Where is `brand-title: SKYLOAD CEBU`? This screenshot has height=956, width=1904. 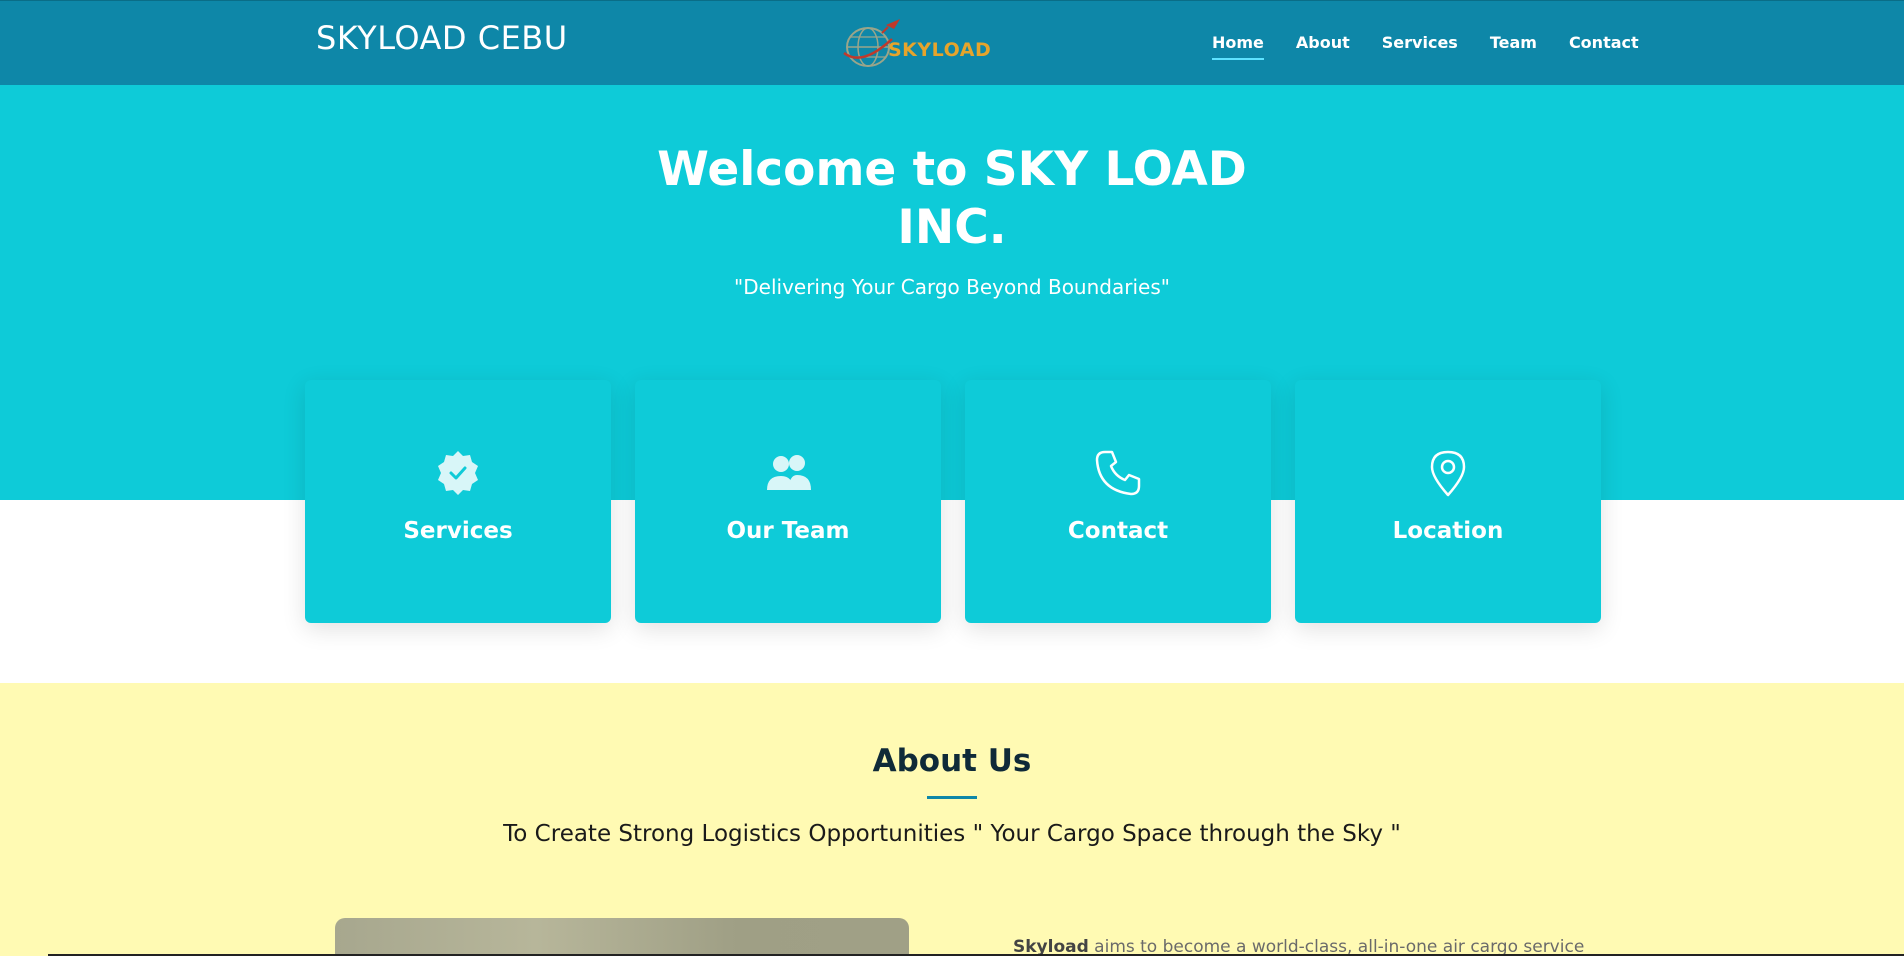
brand-title: SKYLOAD CEBU is located at coordinates (442, 38).